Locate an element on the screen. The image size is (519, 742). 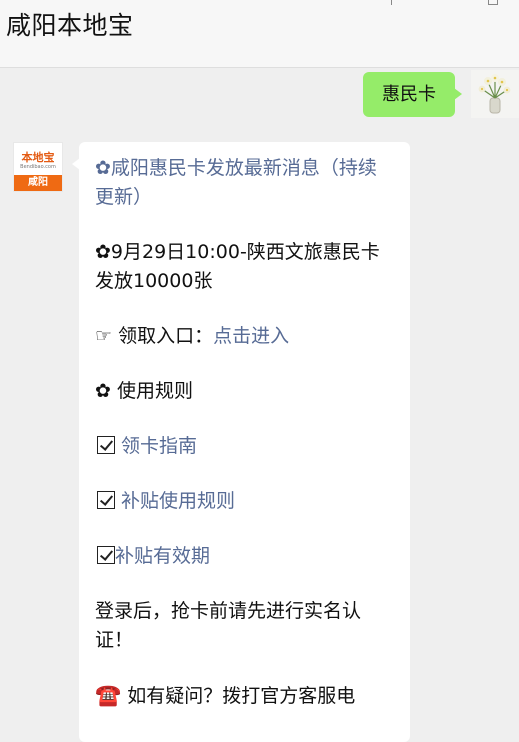
avatar-logo-text: 本地宝 is located at coordinates (38, 157).